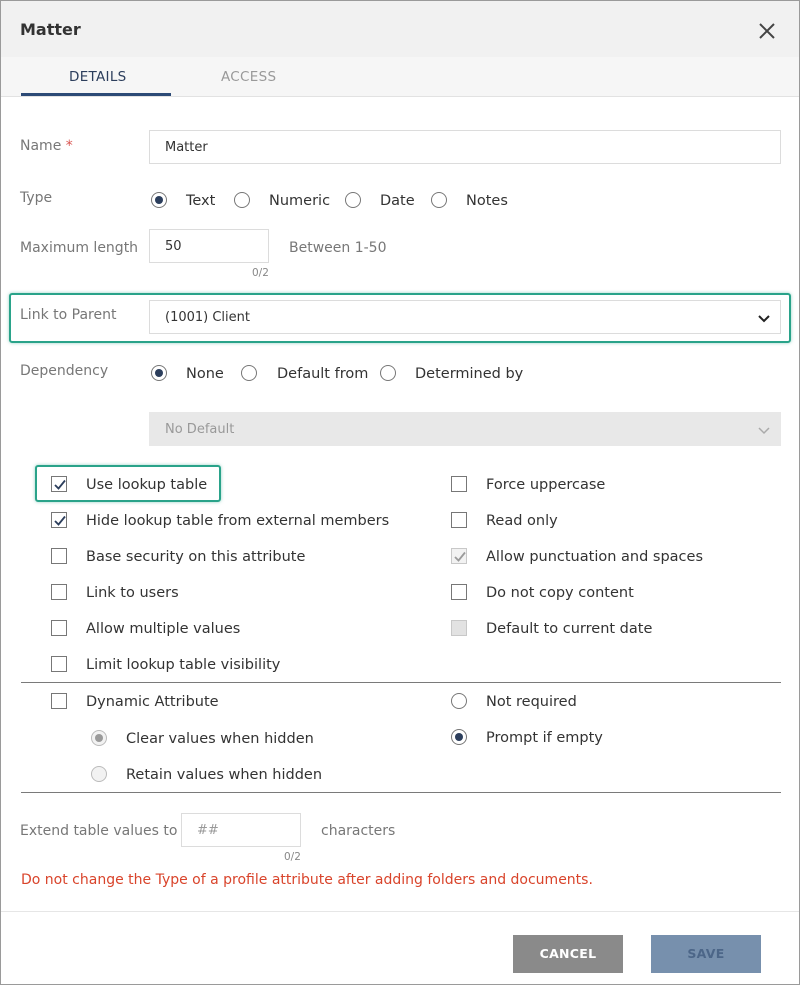  What do you see at coordinates (205, 374) in the screenshot?
I see `dependency-none-label: None` at bounding box center [205, 374].